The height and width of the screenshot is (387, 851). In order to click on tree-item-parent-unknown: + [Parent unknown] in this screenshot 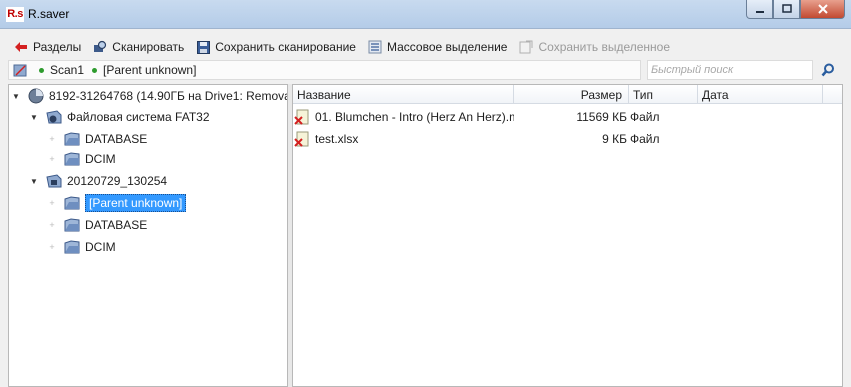, I will do `click(117, 203)`.